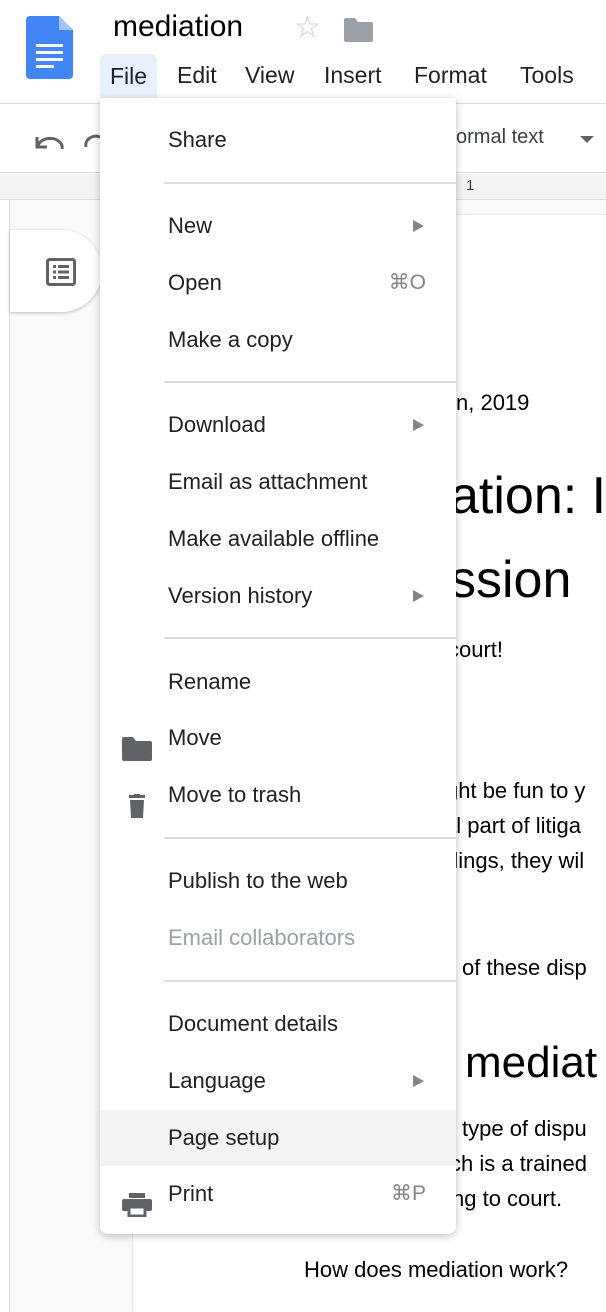  What do you see at coordinates (190, 225) in the screenshot?
I see `menu-item-label: New` at bounding box center [190, 225].